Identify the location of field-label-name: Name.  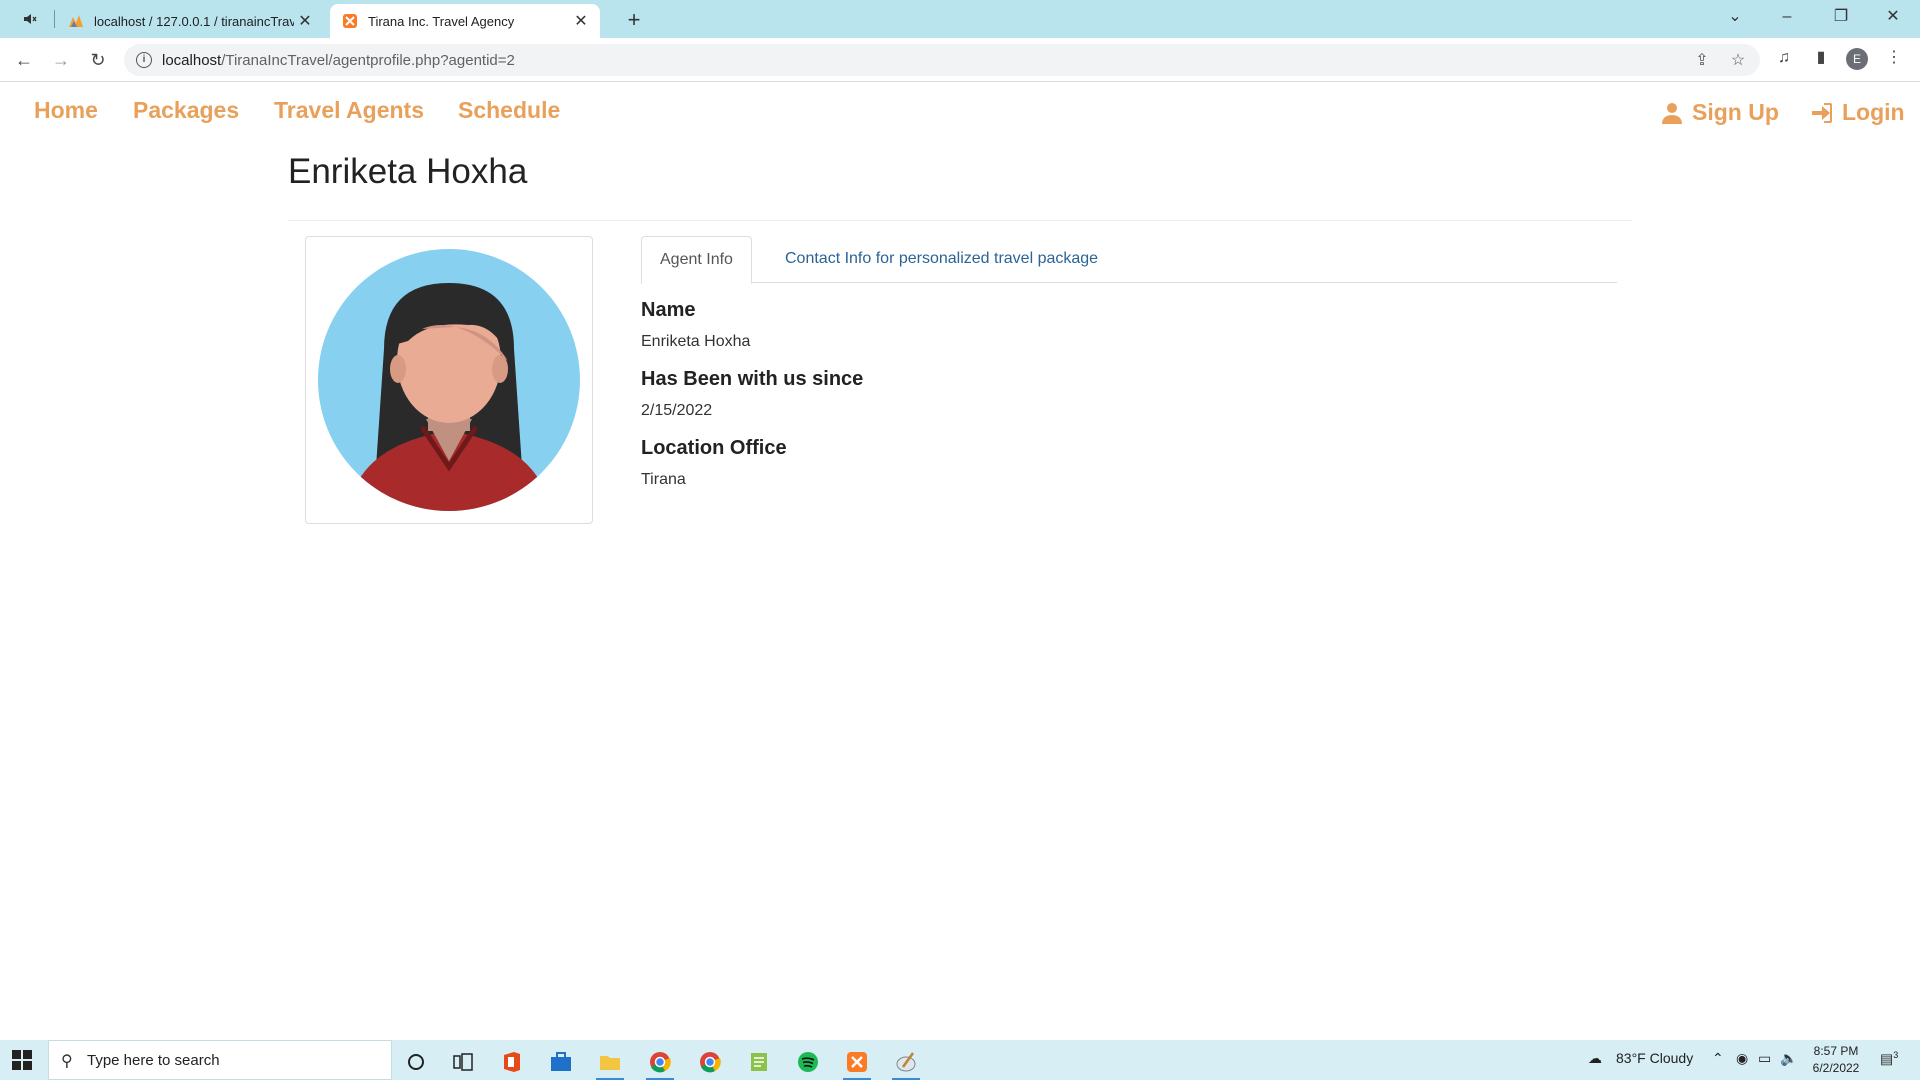
(668, 310).